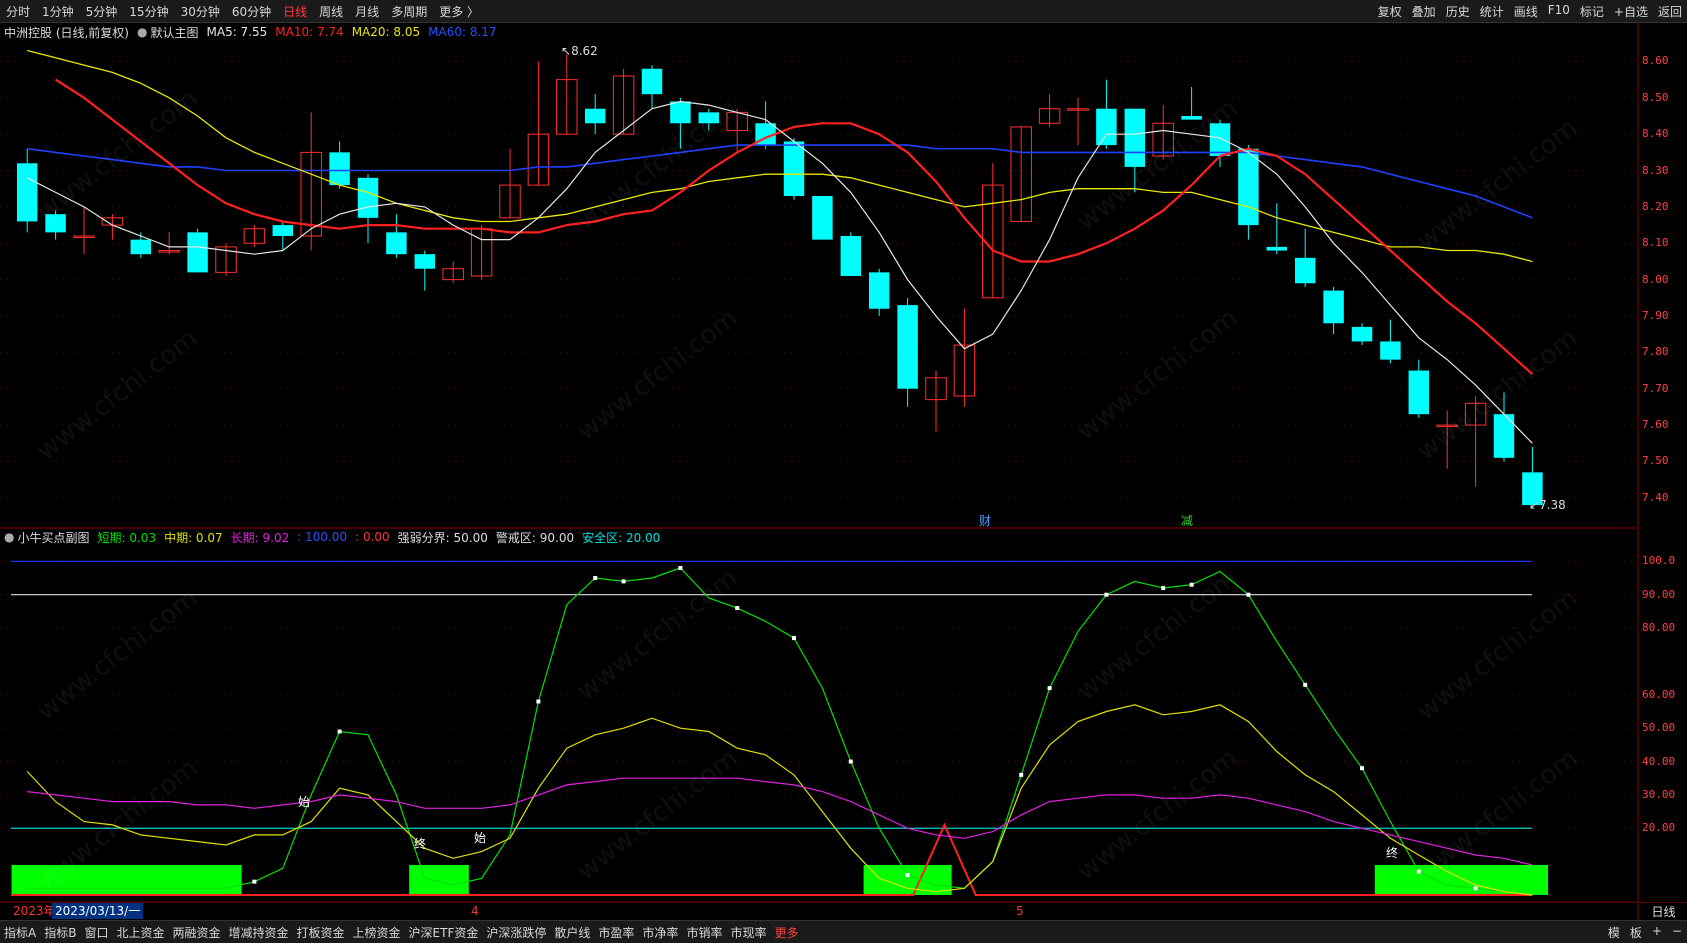 This screenshot has width=1687, height=943. Describe the element at coordinates (475, 911) in the screenshot. I see `month-4-label: 4` at that location.